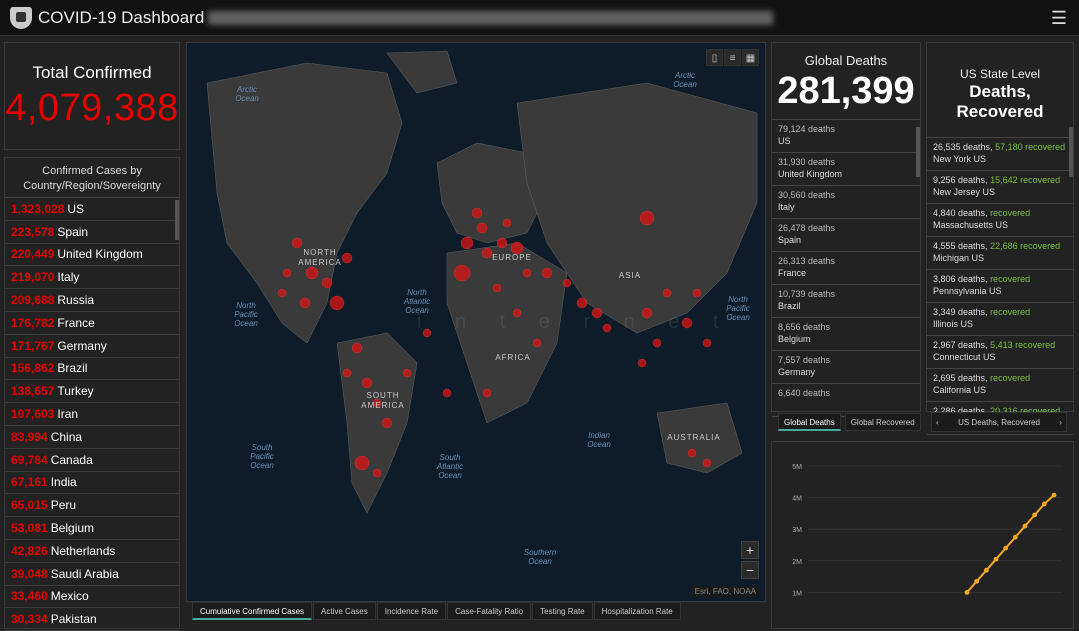 Image resolution: width=1079 pixels, height=631 pixels. What do you see at coordinates (92, 278) in the screenshot?
I see `country-row: 219,070 Italy` at bounding box center [92, 278].